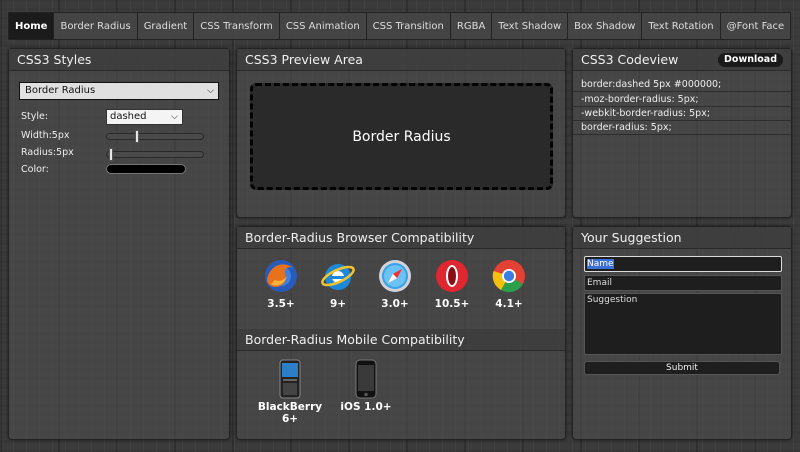 Image resolution: width=800 pixels, height=452 pixels. I want to click on email-field: Email, so click(683, 283).